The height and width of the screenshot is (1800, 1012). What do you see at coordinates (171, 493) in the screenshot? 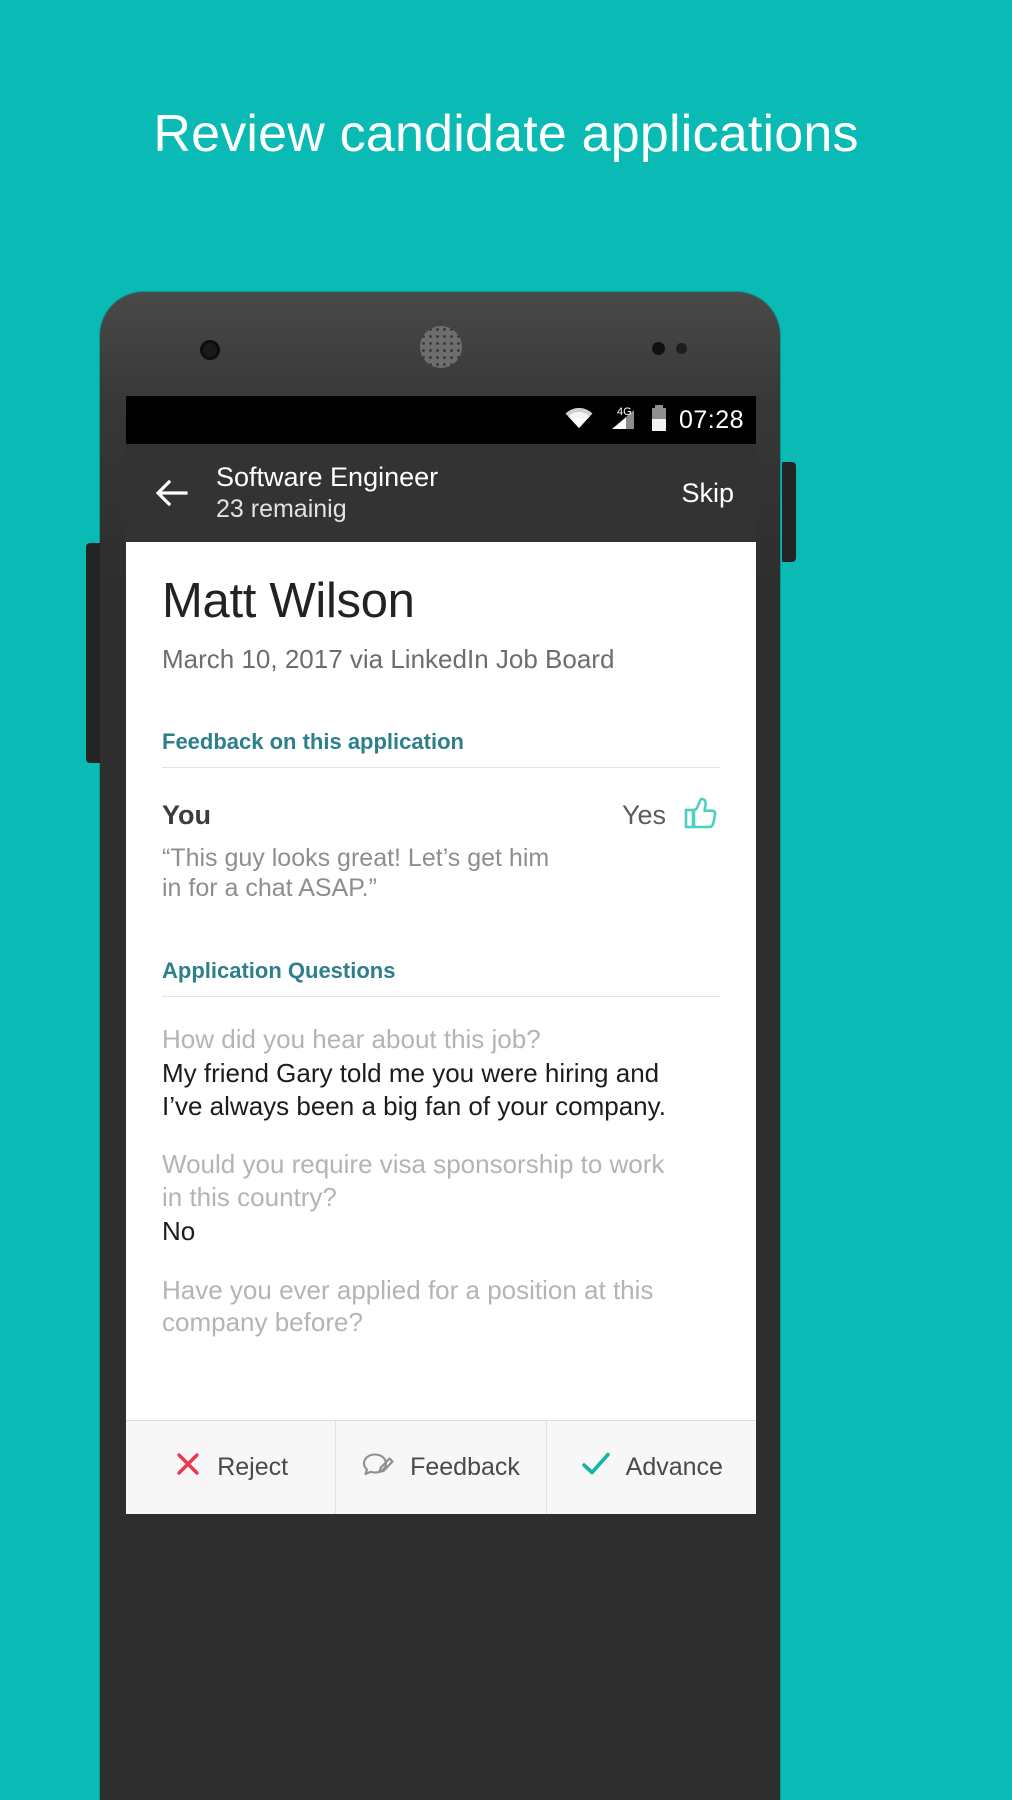
I see `back-arrow-icon` at bounding box center [171, 493].